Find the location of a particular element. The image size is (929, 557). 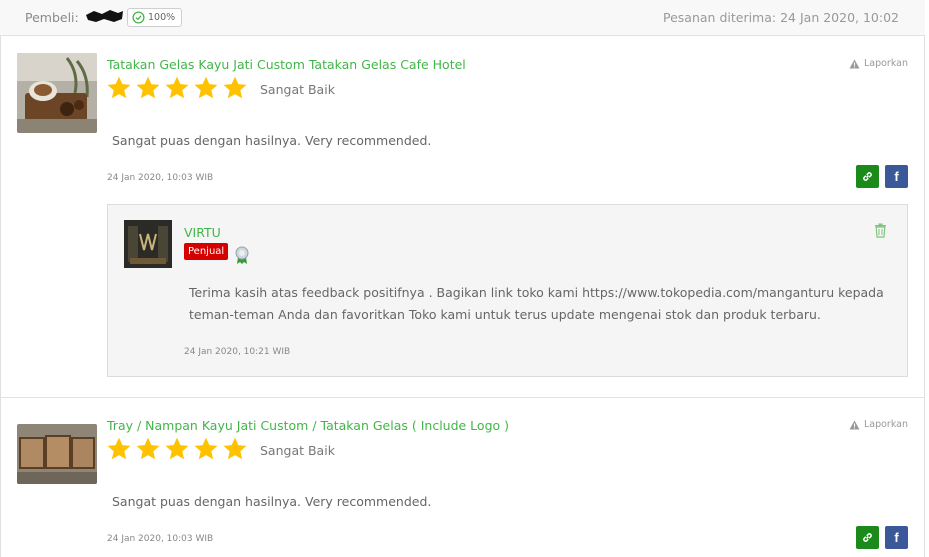

seller-role-badge: Penjual is located at coordinates (206, 251).